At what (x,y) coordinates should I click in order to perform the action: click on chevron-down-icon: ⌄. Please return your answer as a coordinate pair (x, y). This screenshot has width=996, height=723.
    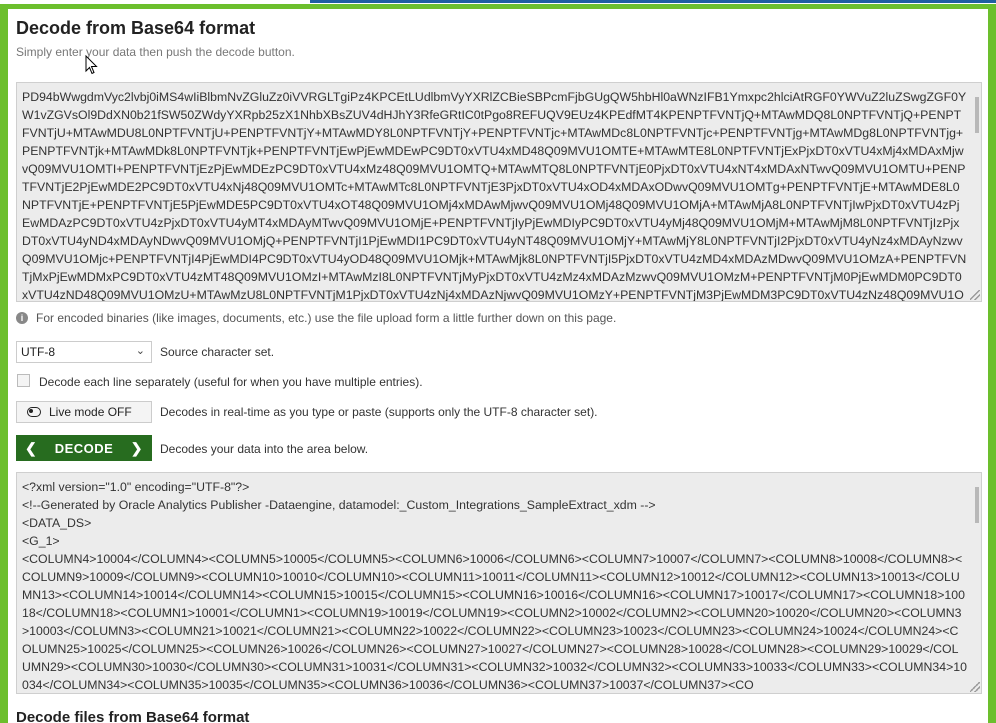
    Looking at the image, I should click on (140, 351).